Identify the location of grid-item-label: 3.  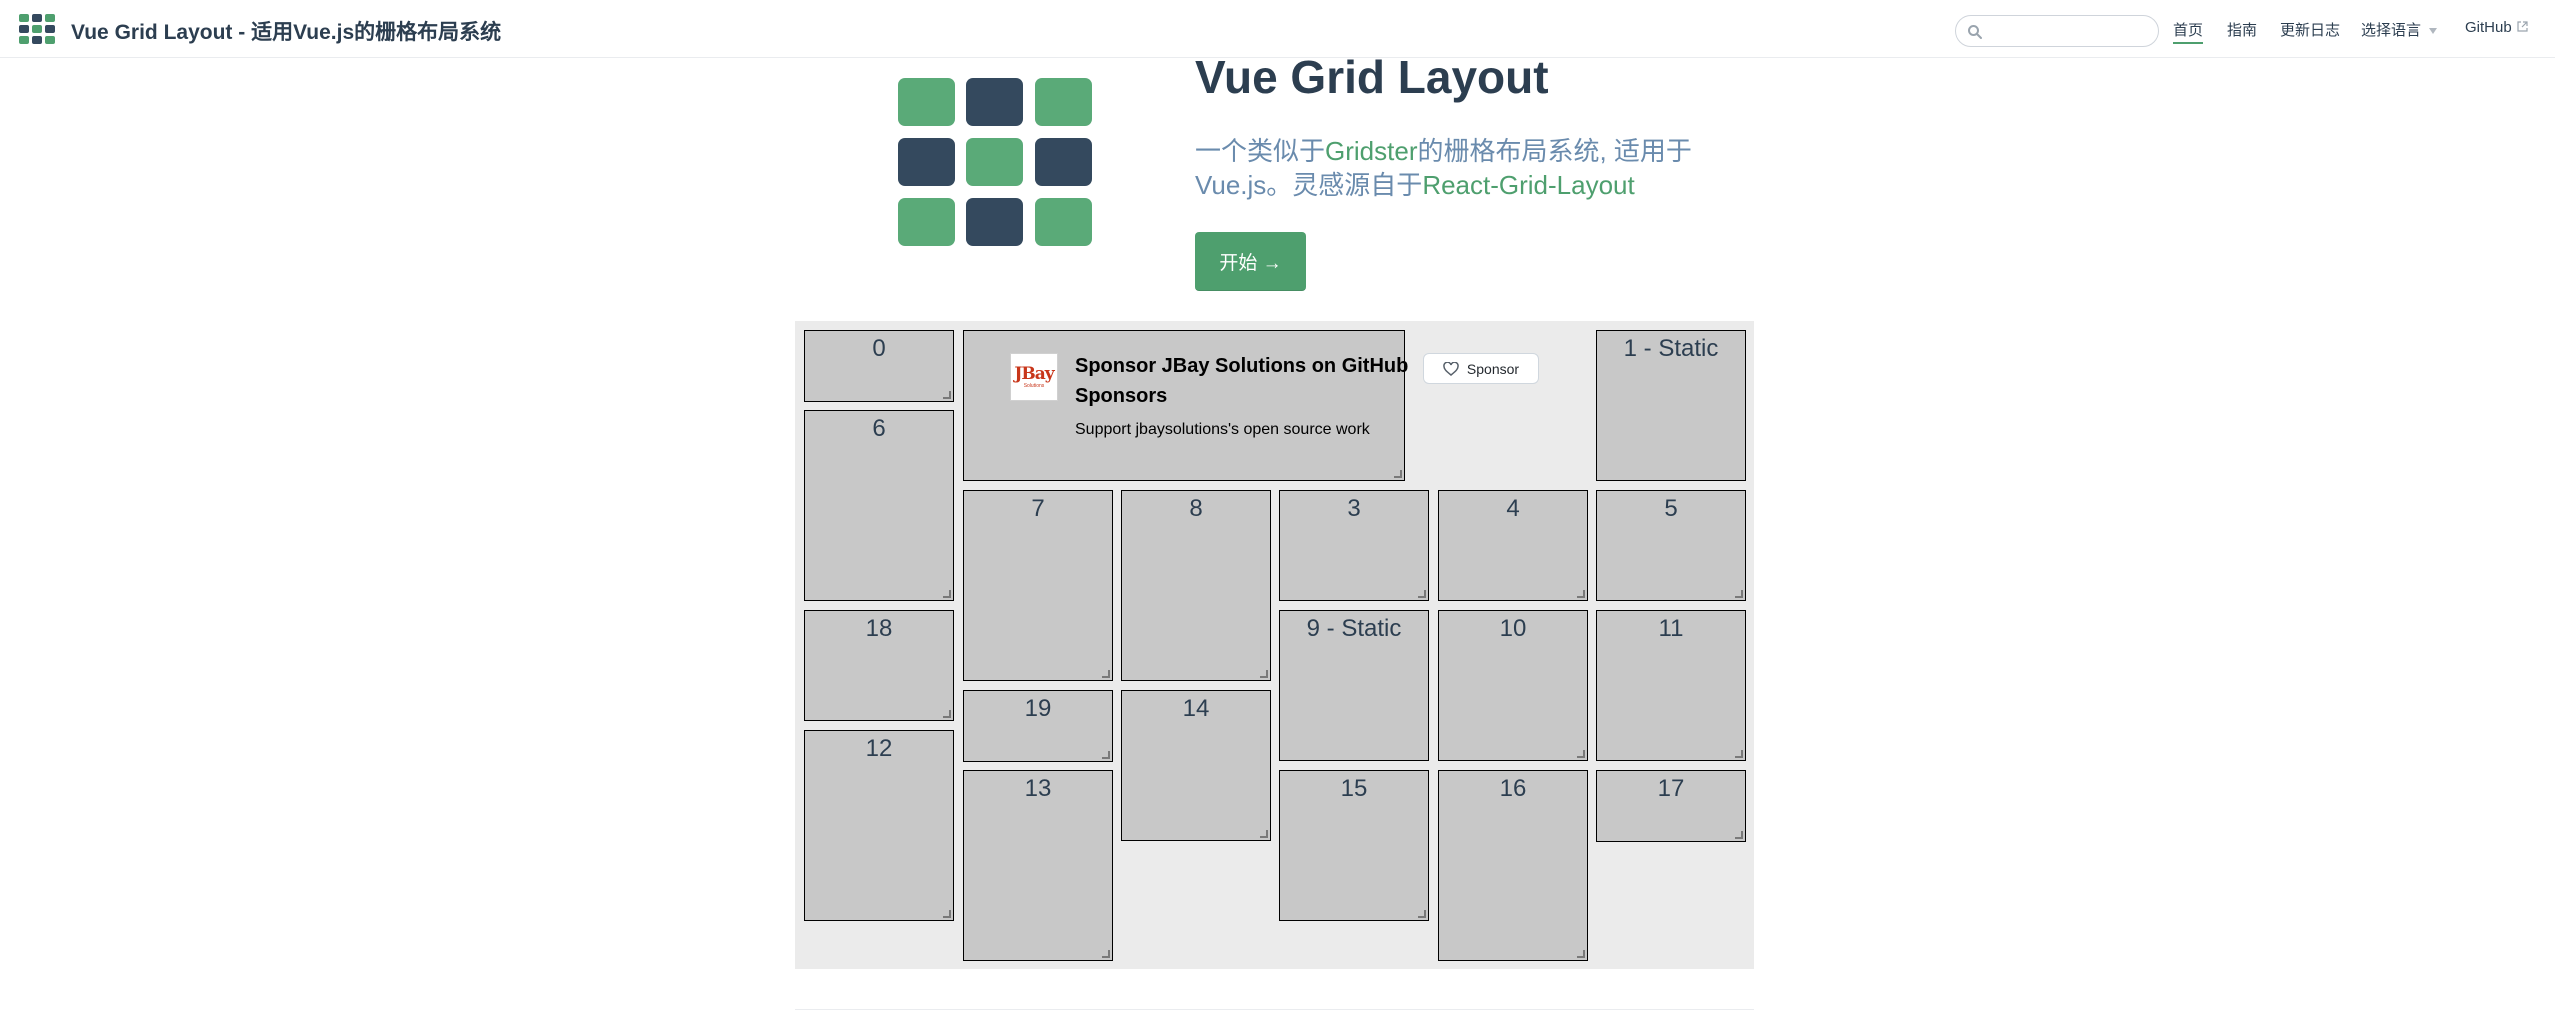
(1354, 508).